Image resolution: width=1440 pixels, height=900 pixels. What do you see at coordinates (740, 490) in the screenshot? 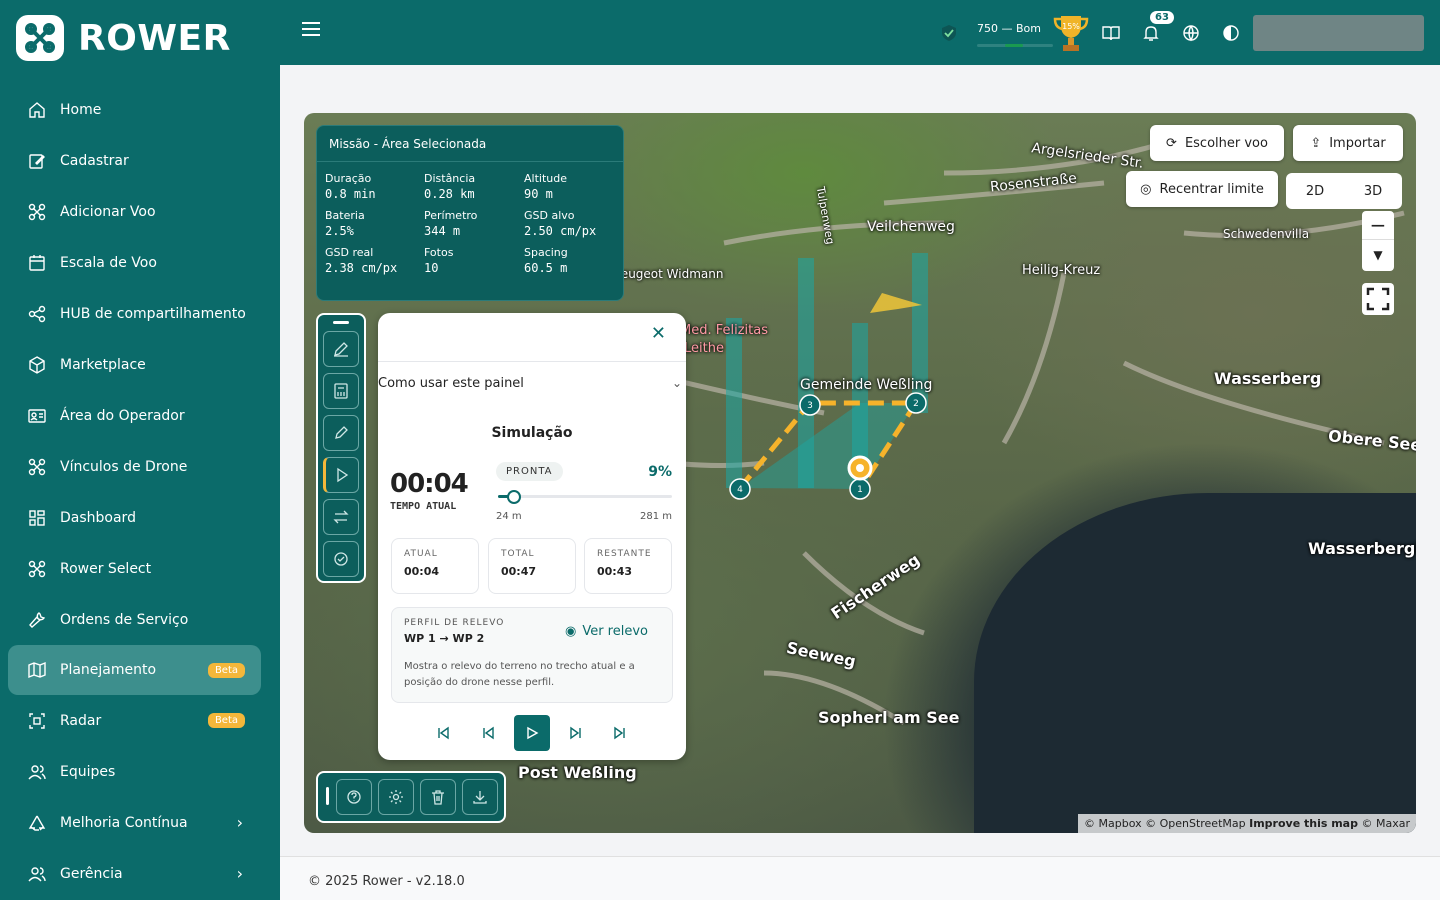
I see `waypoint-label: 4` at bounding box center [740, 490].